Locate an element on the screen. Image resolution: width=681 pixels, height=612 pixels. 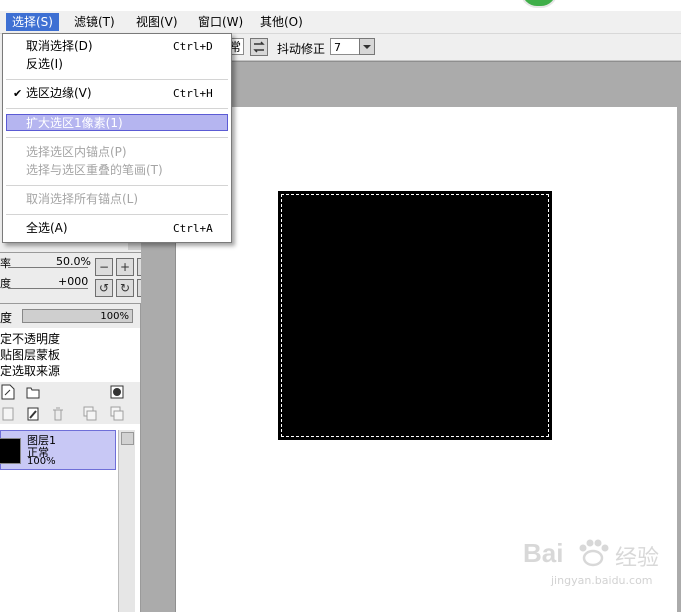
angle-slider is located at coordinates (48, 288).